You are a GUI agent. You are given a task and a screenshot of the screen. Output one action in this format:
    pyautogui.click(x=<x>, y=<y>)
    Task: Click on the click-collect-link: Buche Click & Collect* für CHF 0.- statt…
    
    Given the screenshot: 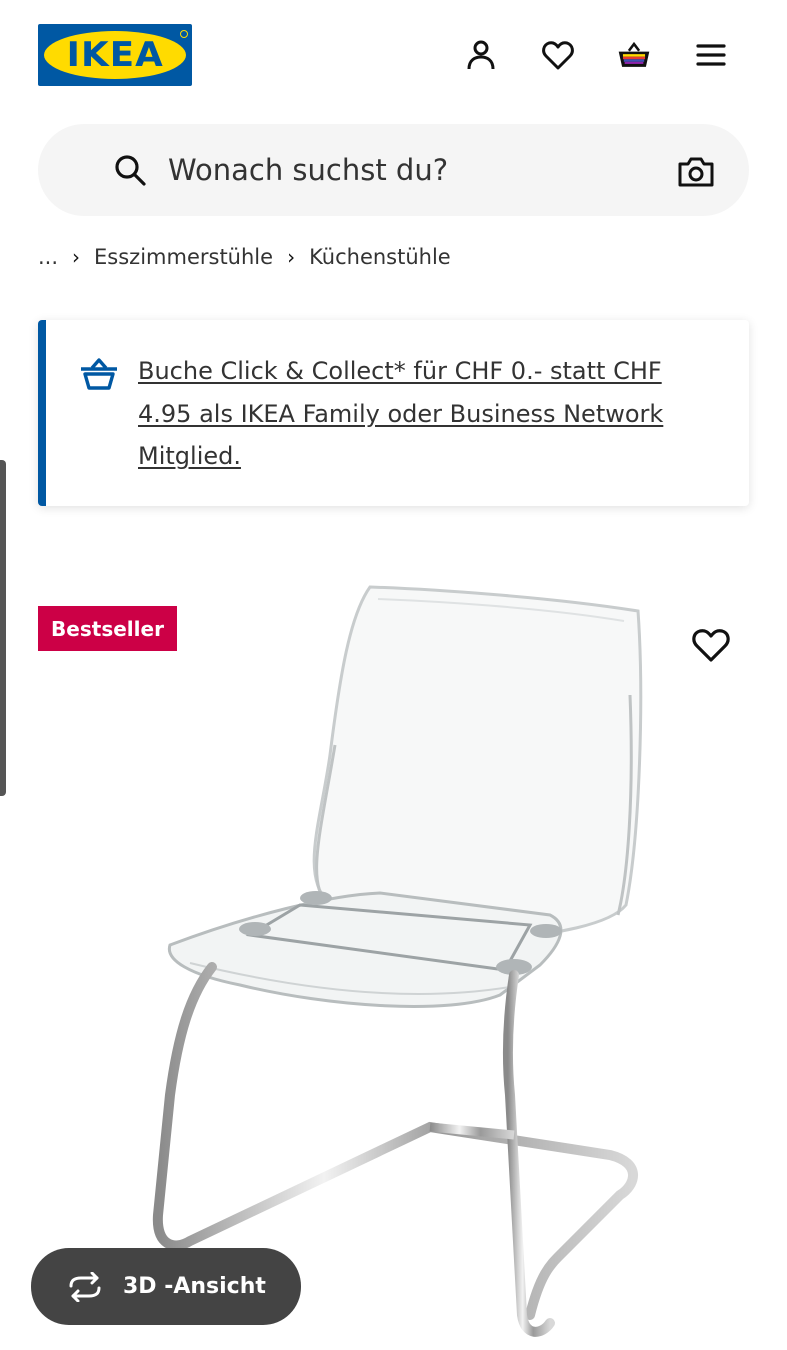 What is the action you would take?
    pyautogui.click(x=428, y=414)
    